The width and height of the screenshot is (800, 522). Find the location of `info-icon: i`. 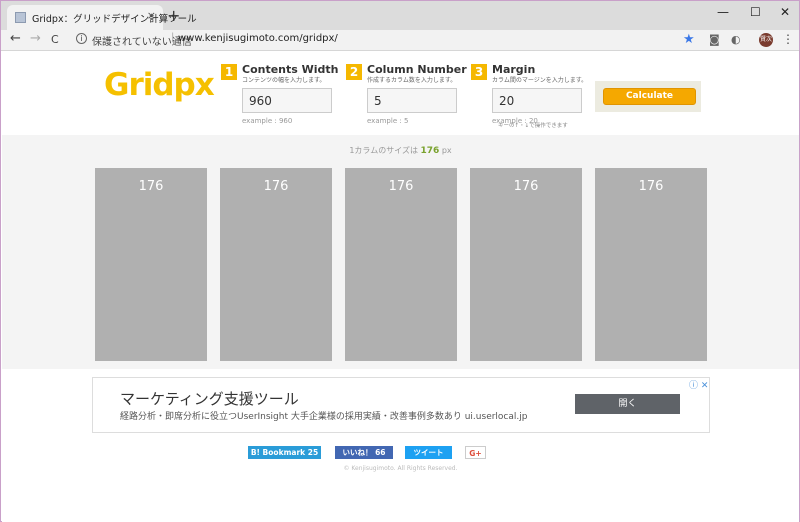

info-icon: i is located at coordinates (81, 38).